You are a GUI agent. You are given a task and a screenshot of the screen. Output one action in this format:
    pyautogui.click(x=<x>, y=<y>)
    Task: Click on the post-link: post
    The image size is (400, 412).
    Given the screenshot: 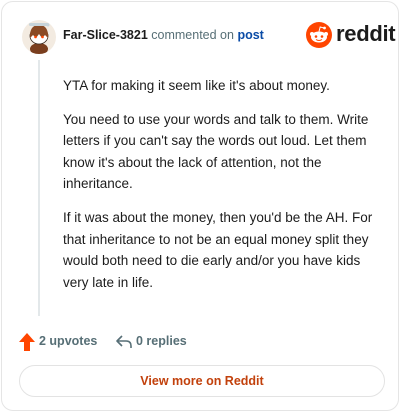 What is the action you would take?
    pyautogui.click(x=250, y=35)
    